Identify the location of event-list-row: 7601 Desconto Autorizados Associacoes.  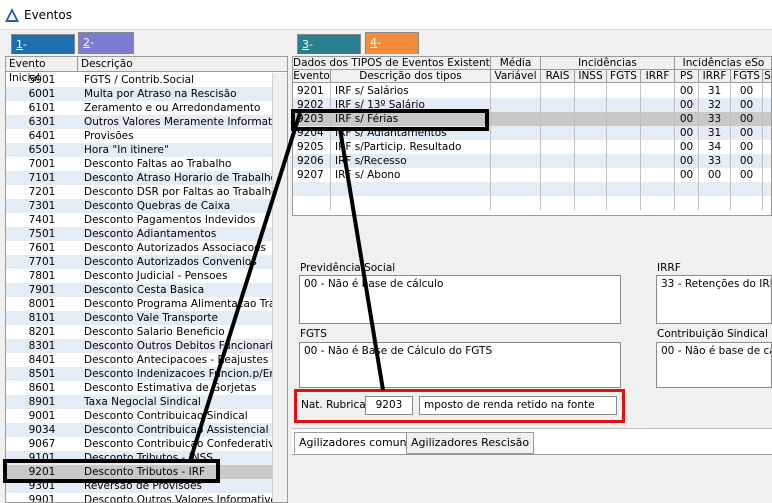
(139, 248).